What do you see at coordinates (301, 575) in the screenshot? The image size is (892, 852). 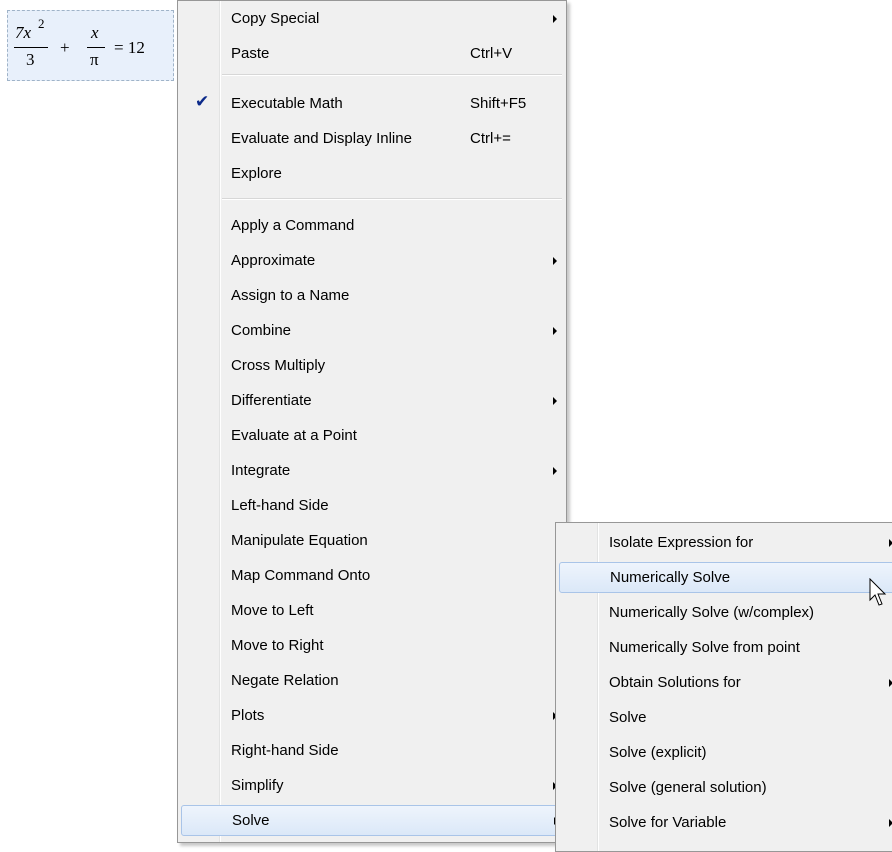 I see `menu-item-label: Map Command Onto` at bounding box center [301, 575].